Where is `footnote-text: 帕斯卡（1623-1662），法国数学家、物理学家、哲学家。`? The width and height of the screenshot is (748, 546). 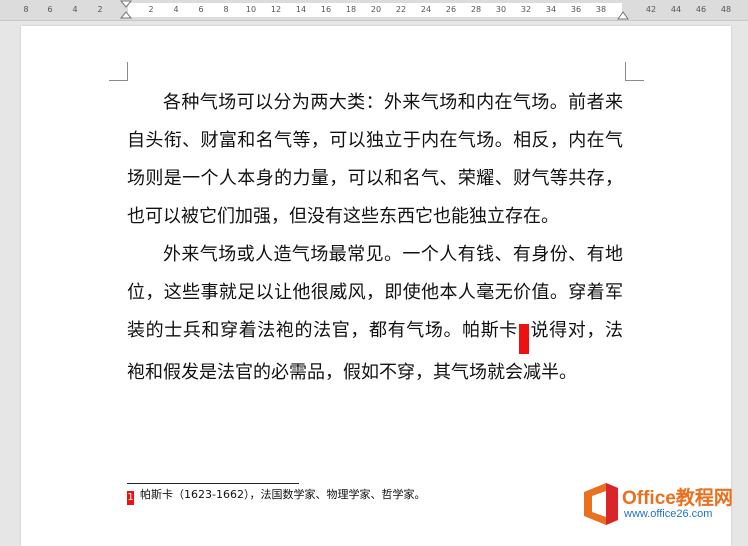
footnote-text: 帕斯卡（1623-1662），法国数学家、物理学家、哲学家。 is located at coordinates (283, 494).